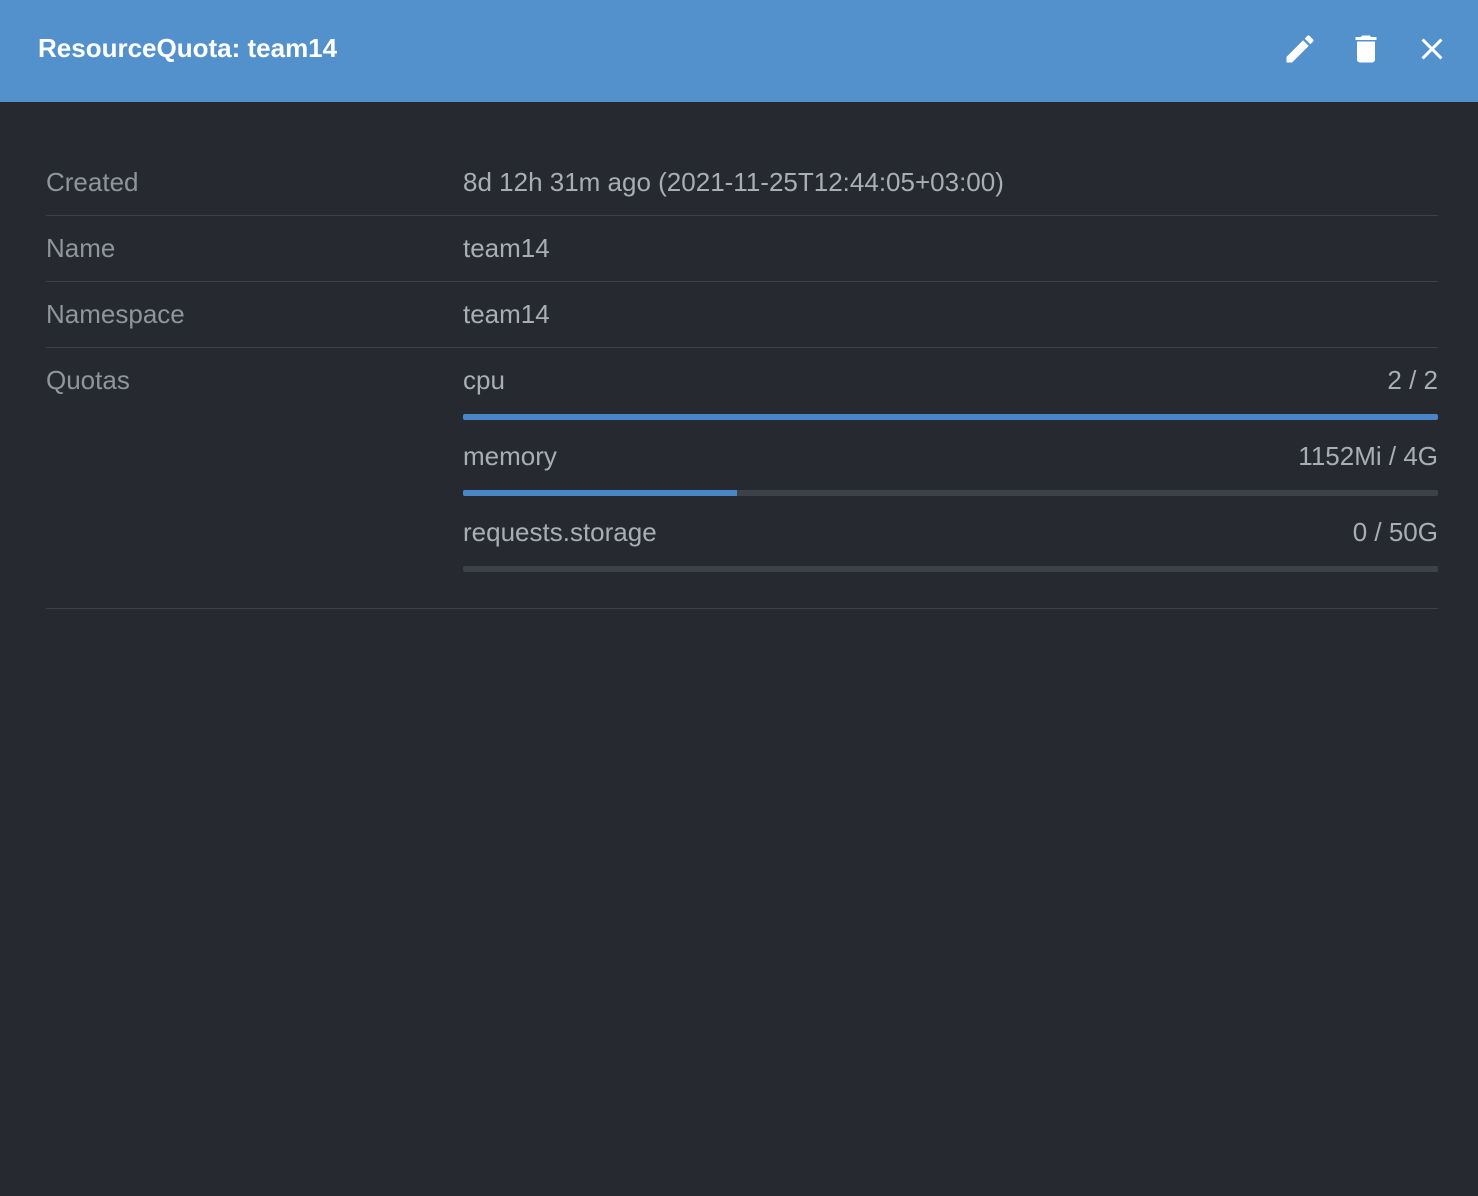  What do you see at coordinates (484, 380) in the screenshot?
I see `quota-name: cpu` at bounding box center [484, 380].